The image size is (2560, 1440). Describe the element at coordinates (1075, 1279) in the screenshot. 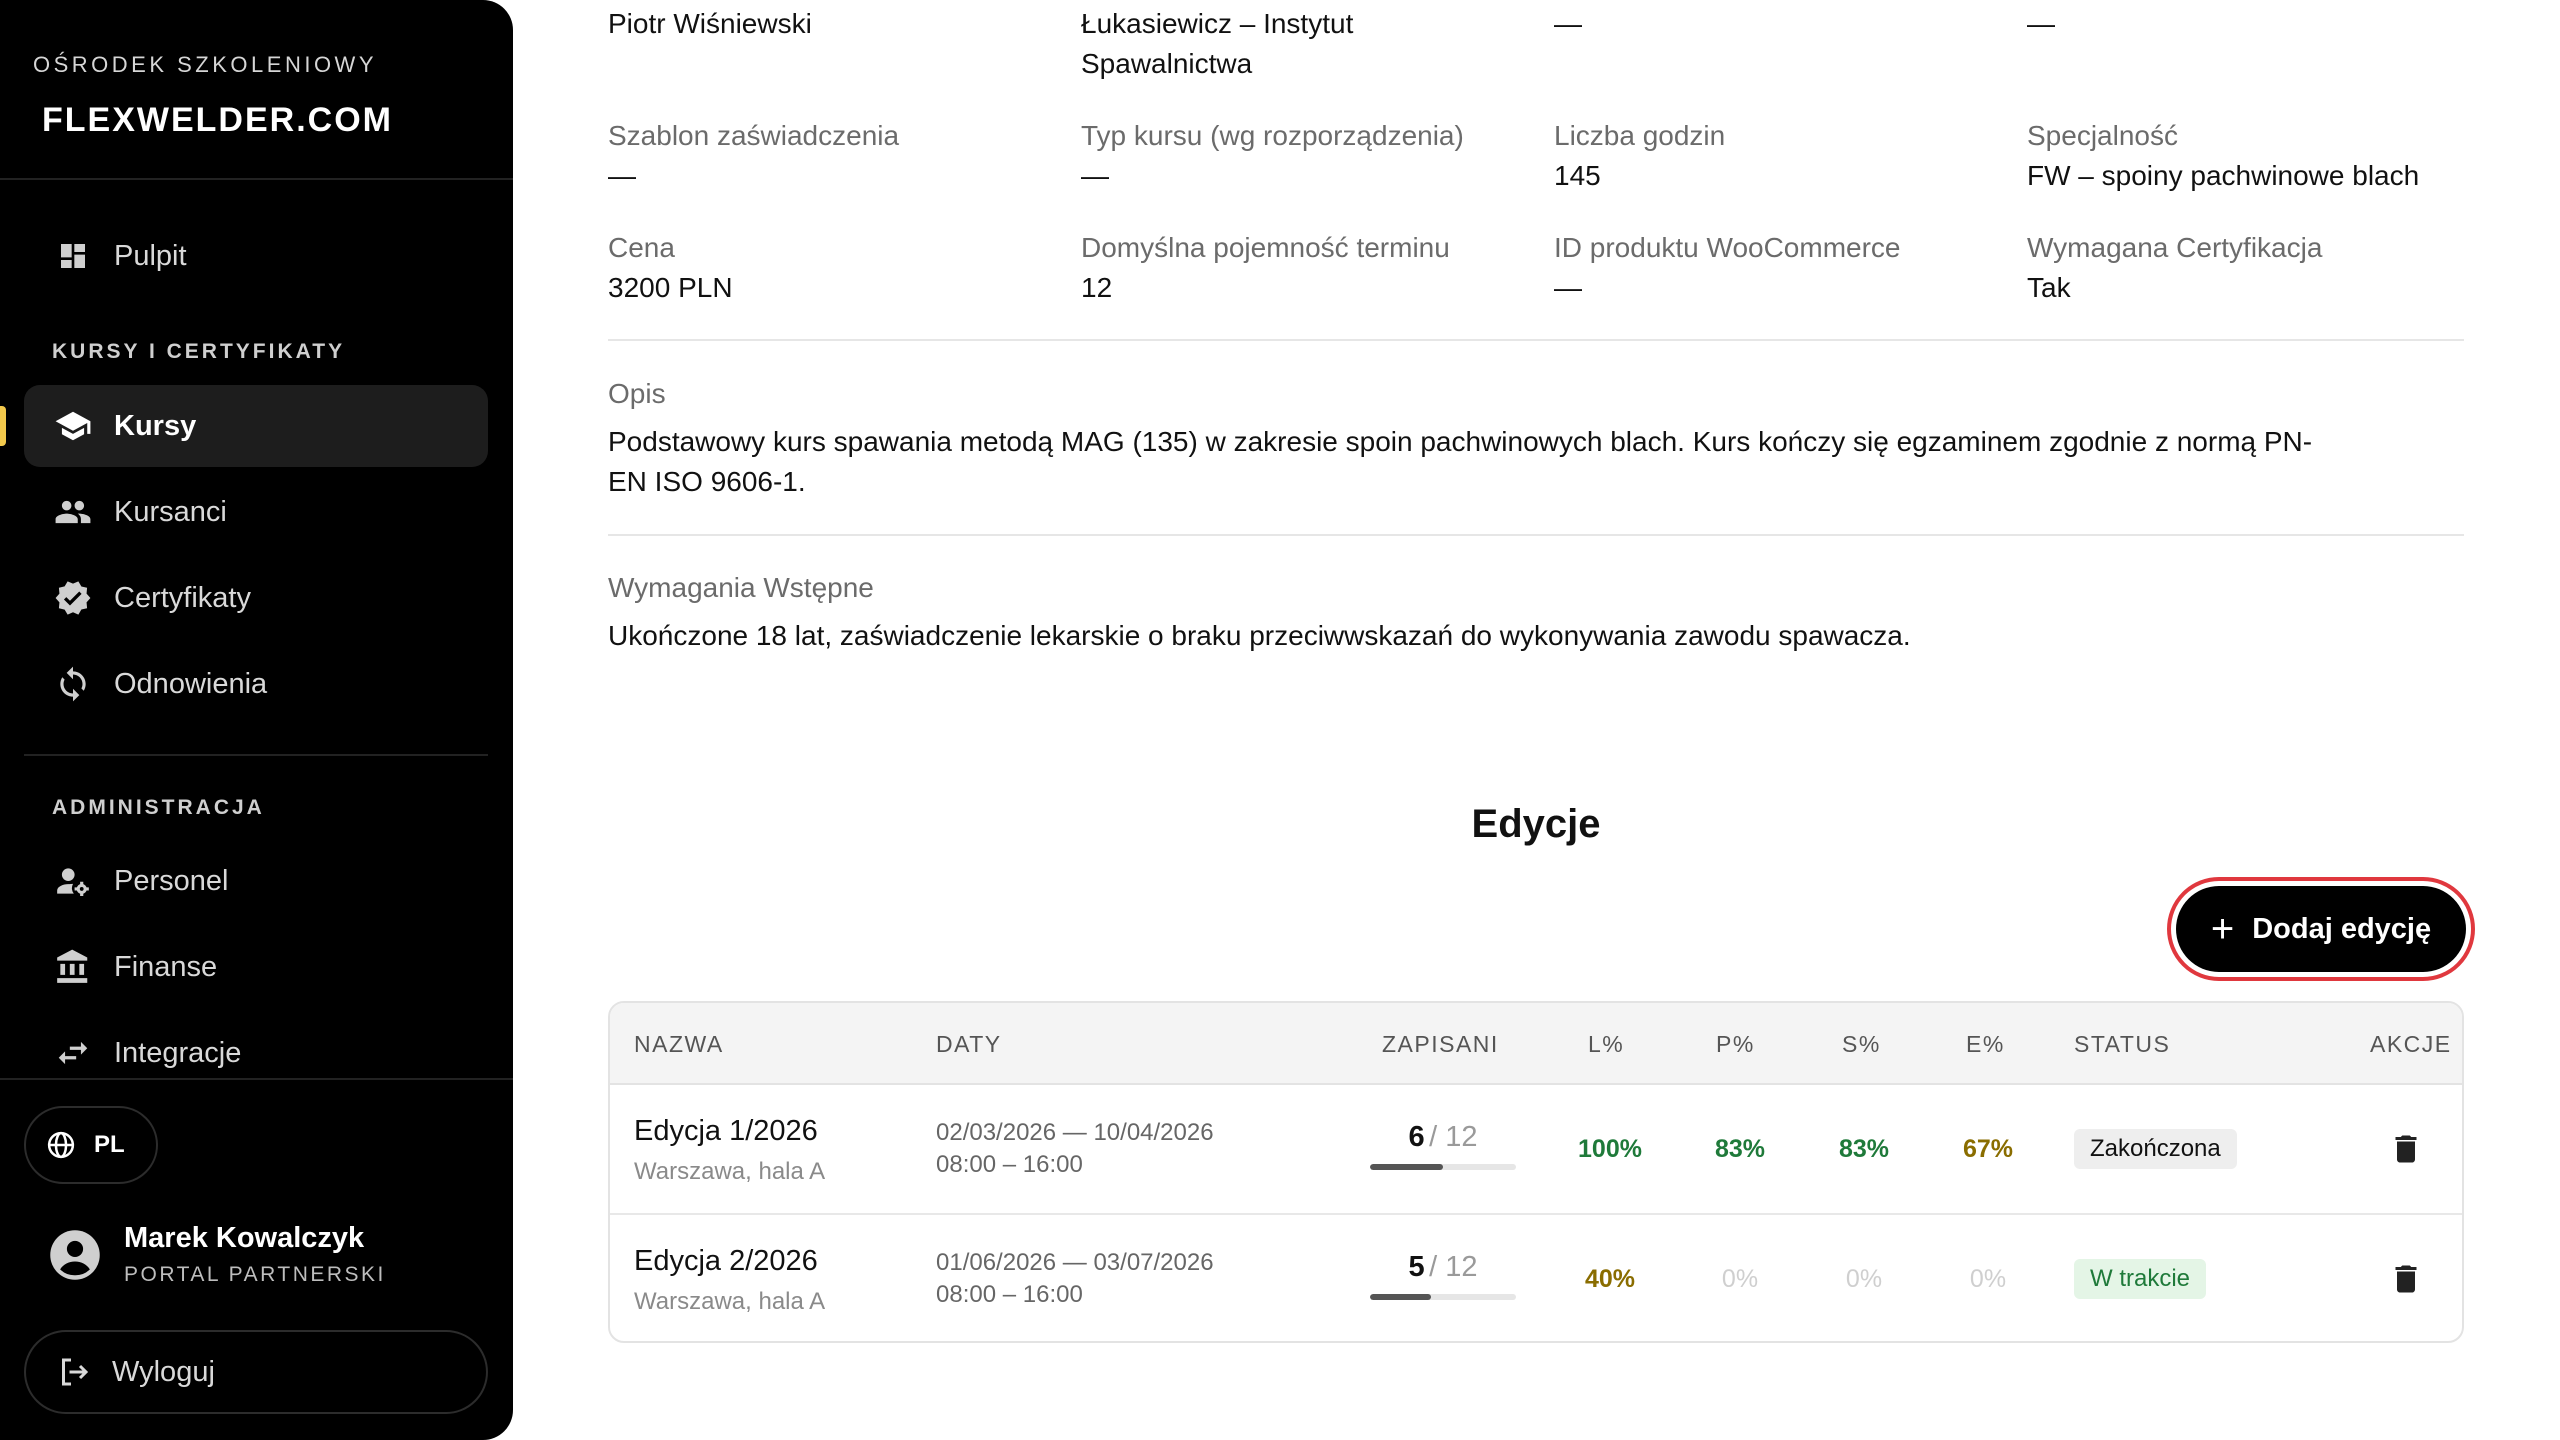

I see `edition-dates-cell: 01/06/2026 — 03/07/2026 08:00 – 16:00` at that location.